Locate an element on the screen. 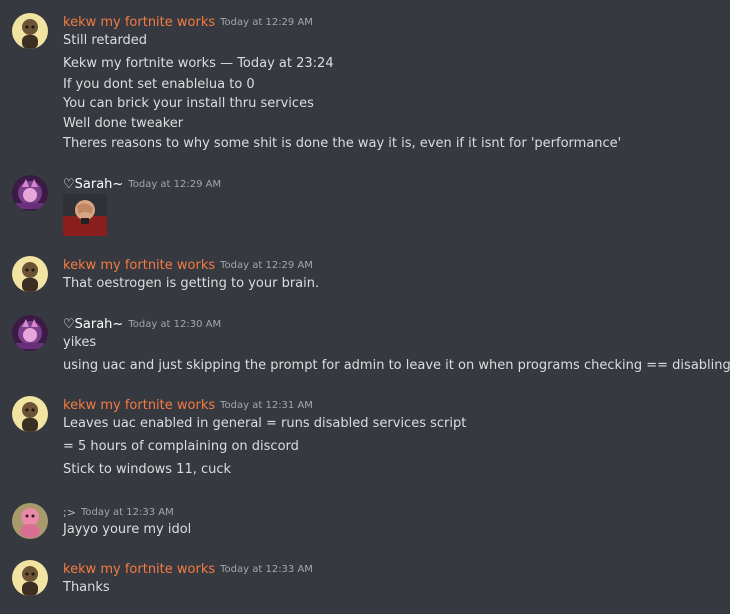 The image size is (730, 614). timestamp: Today at 12:31 AM is located at coordinates (266, 405).